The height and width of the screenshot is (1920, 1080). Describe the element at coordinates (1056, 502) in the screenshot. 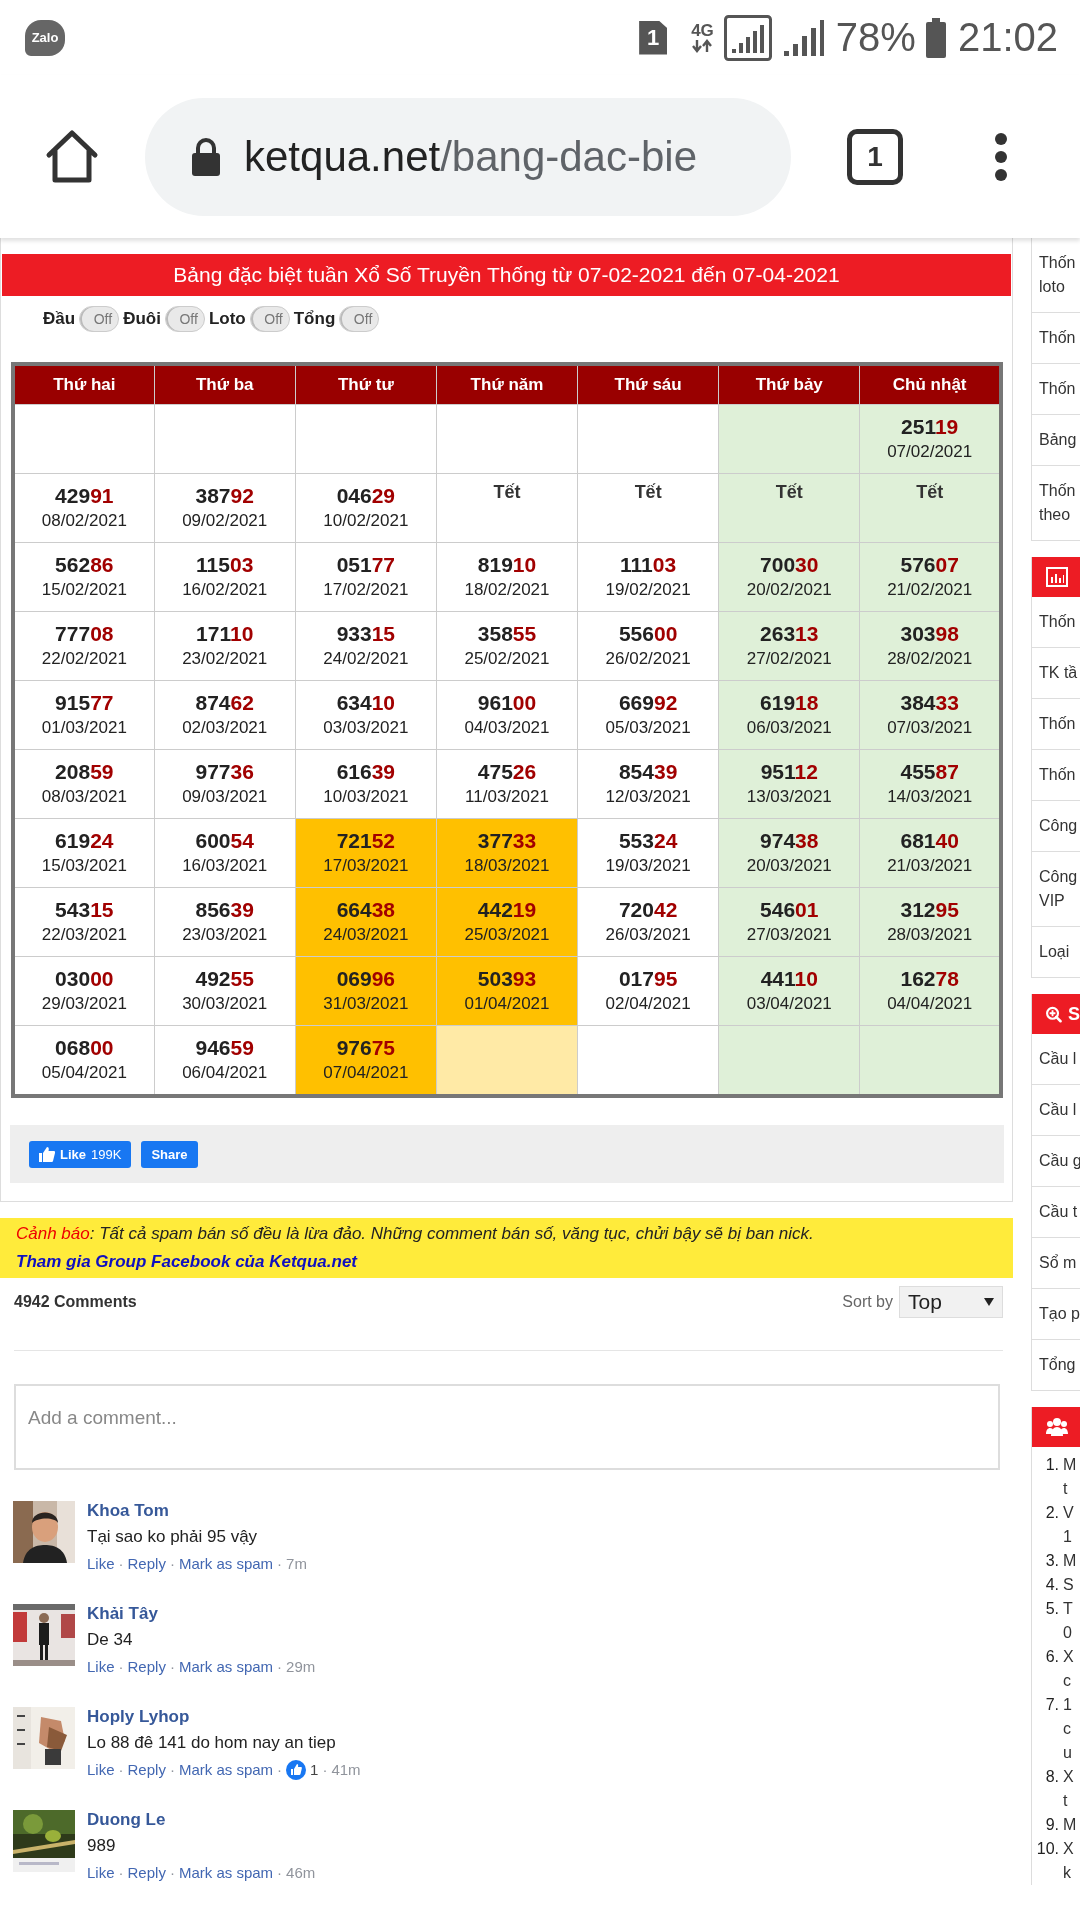

I see `sidebar-link: Thốn theo` at that location.